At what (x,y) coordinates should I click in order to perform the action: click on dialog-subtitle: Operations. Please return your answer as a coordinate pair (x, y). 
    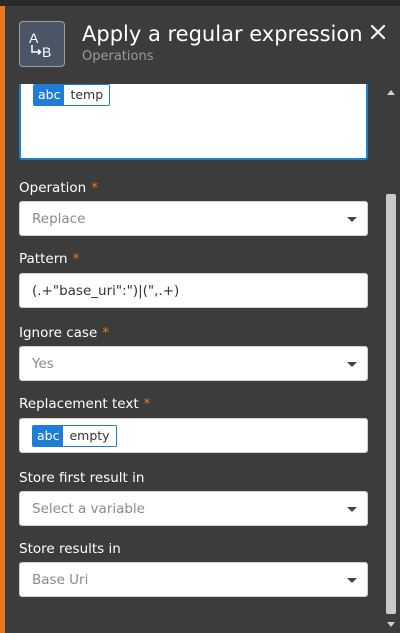
    Looking at the image, I should click on (118, 56).